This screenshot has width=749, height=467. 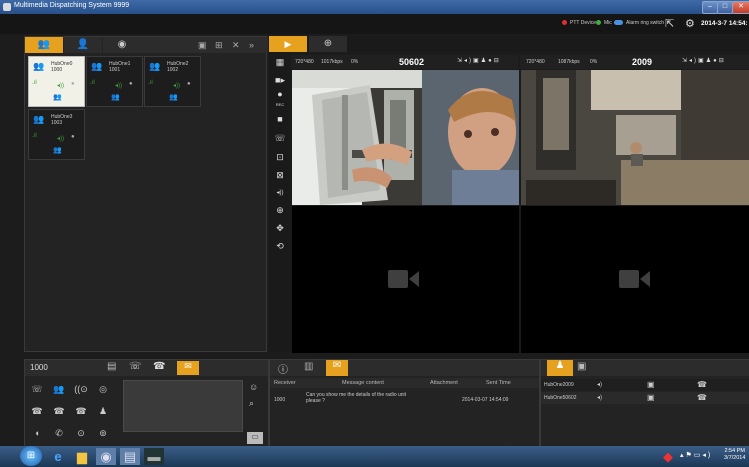 What do you see at coordinates (255, 438) in the screenshot?
I see `send-button: ▭` at bounding box center [255, 438].